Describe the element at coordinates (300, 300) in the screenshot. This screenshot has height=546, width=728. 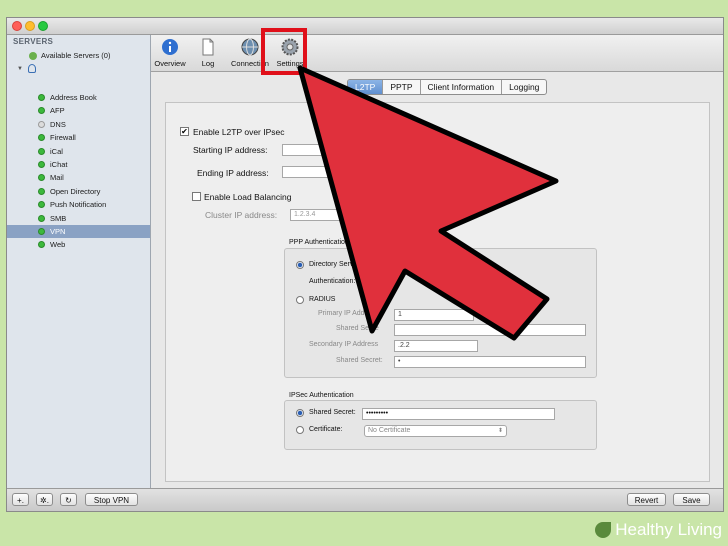
I see `radius-radio` at that location.